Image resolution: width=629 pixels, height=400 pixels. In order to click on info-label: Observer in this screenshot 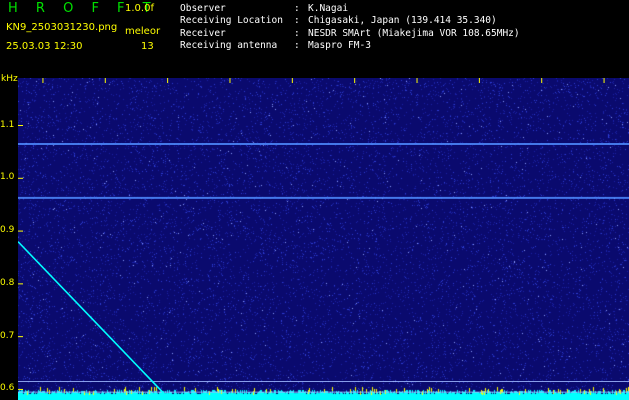, I will do `click(203, 8)`.